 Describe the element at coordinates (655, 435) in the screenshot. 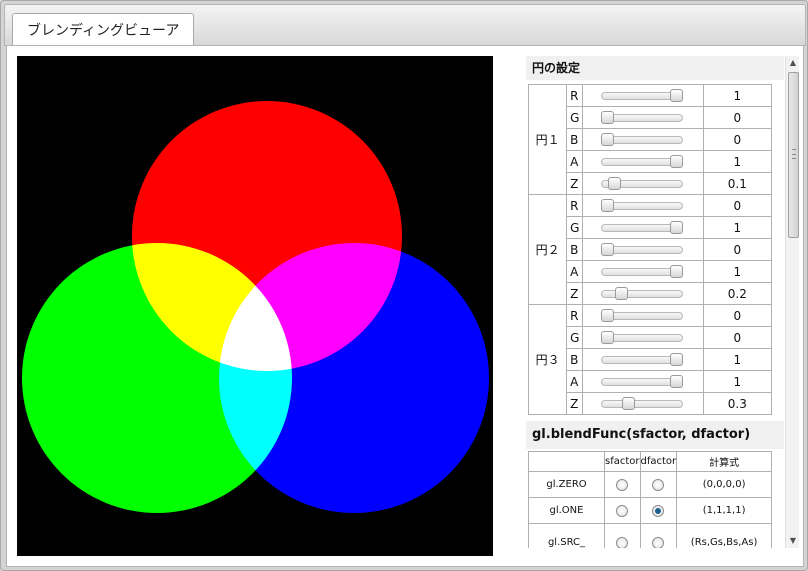

I see `blendfunc-header: gl.blendFunc(sfactor, dfactor)` at that location.